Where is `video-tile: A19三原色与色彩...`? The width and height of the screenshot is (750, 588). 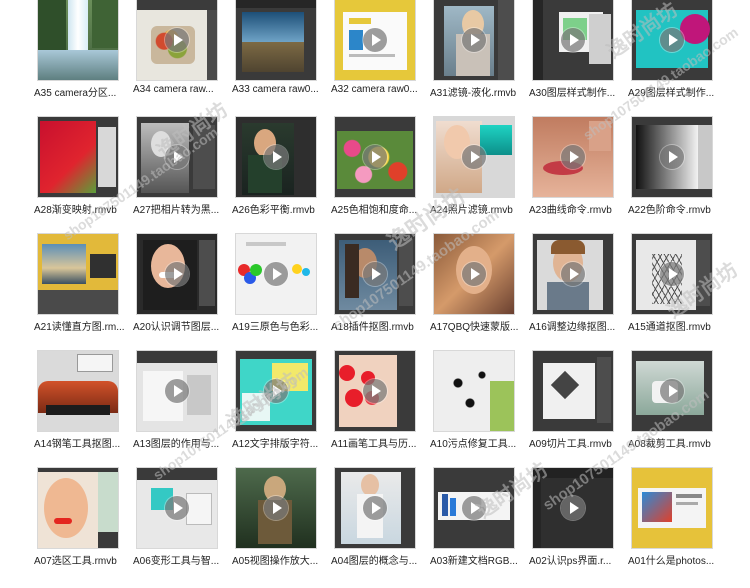 video-tile: A19三原色与色彩... is located at coordinates (275, 292).